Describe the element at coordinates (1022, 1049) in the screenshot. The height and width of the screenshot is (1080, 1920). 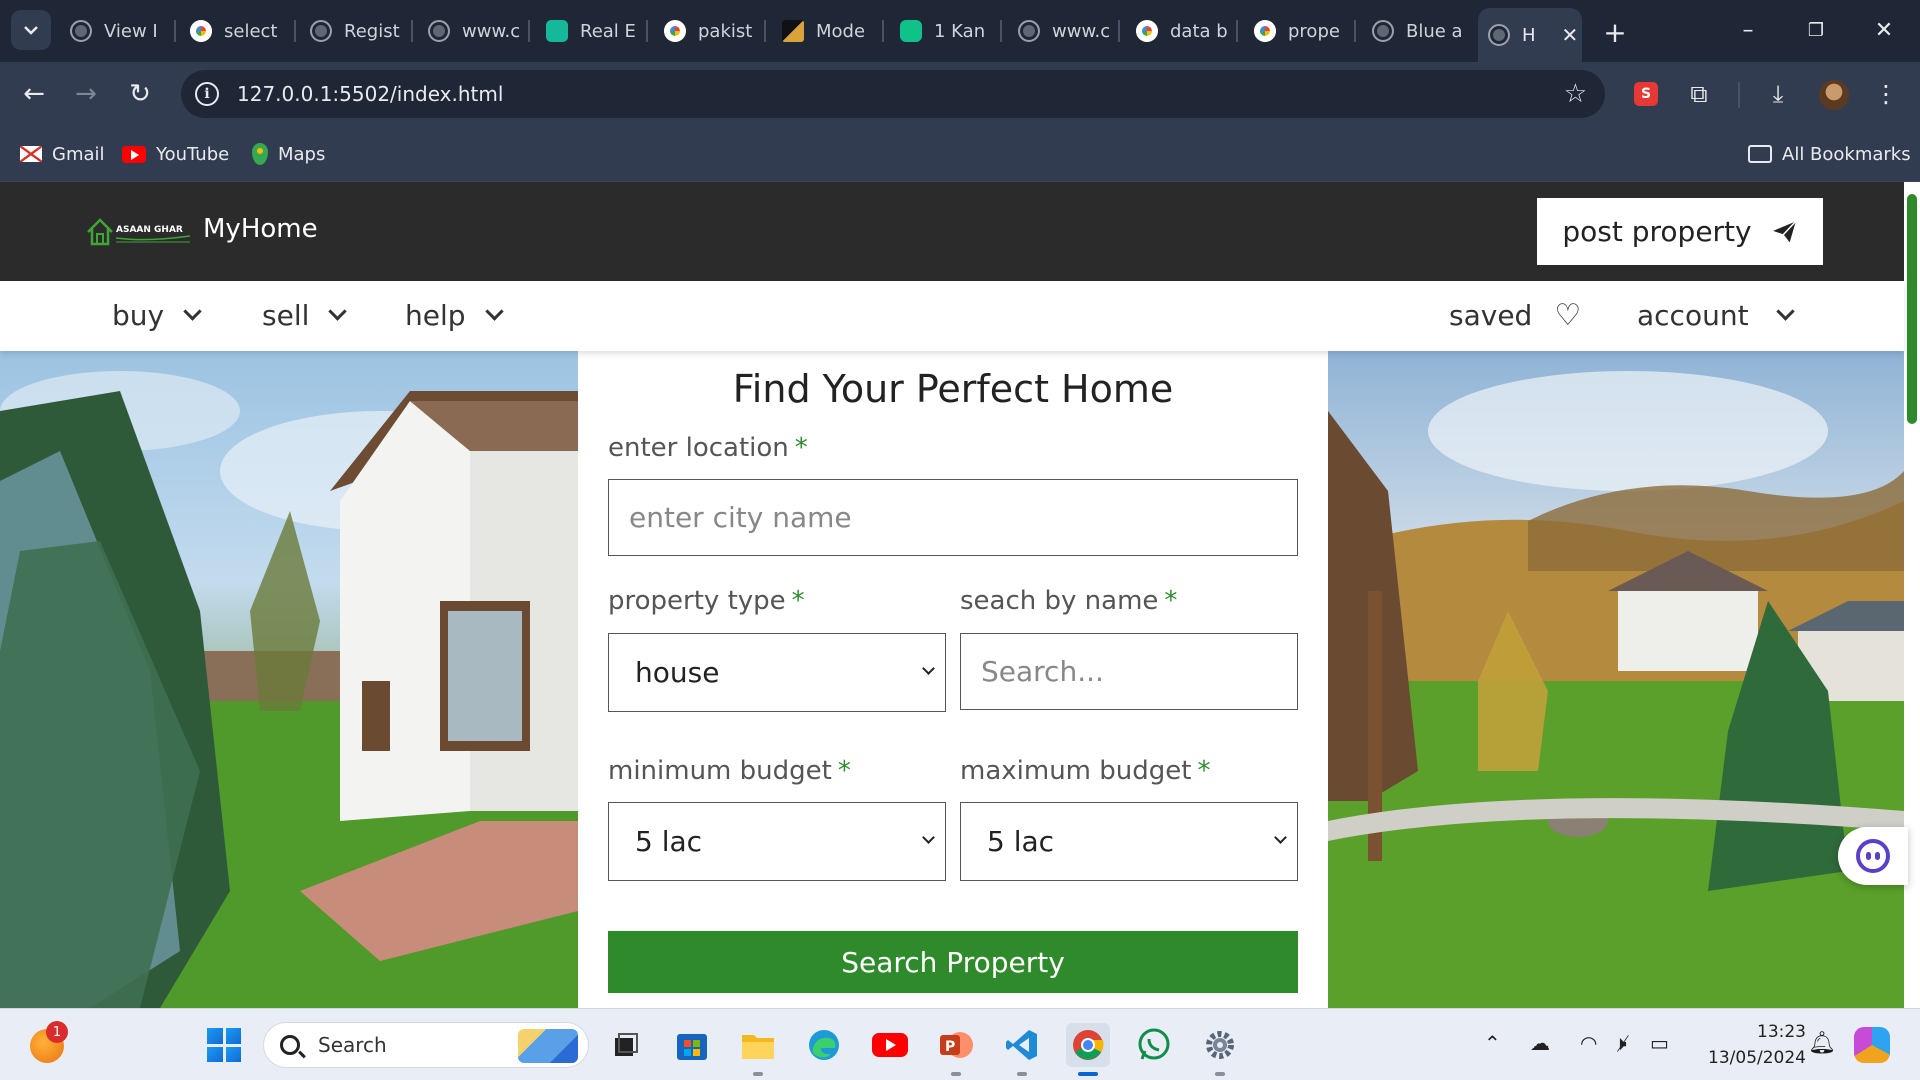
I see `taskbar-vscode` at that location.